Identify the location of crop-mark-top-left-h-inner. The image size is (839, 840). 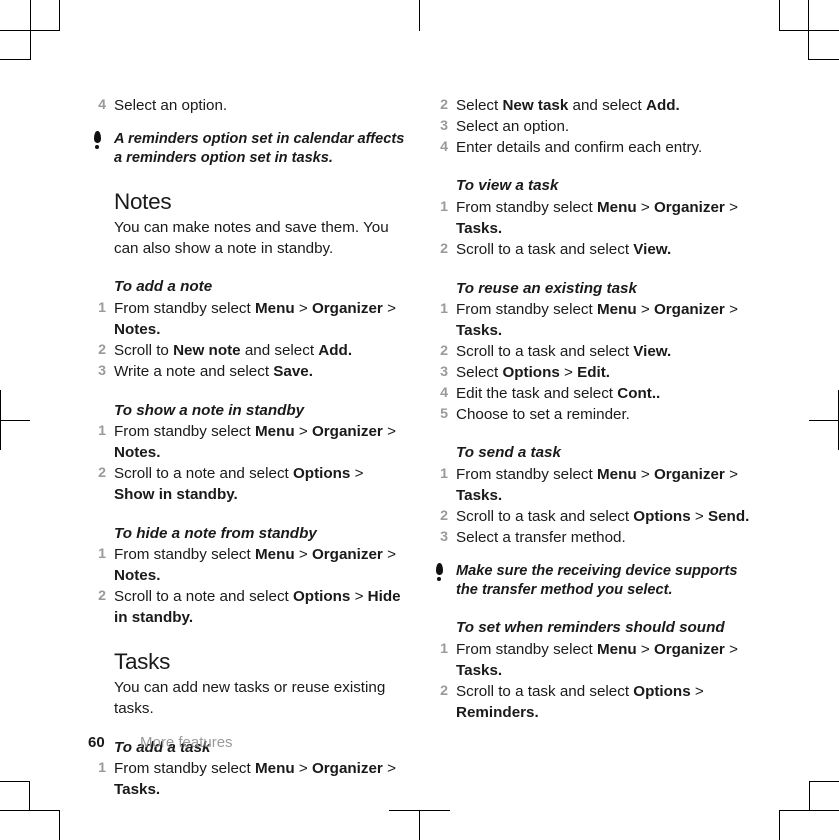
(15, 59).